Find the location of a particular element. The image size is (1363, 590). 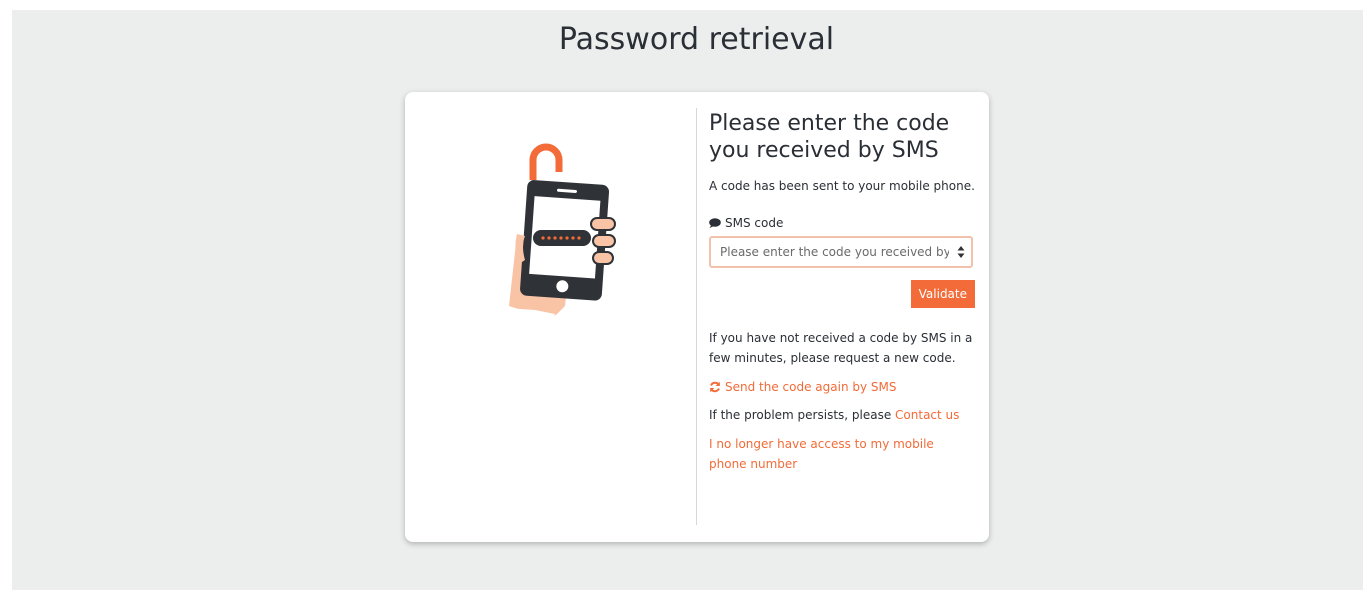

refresh-icon is located at coordinates (715, 387).